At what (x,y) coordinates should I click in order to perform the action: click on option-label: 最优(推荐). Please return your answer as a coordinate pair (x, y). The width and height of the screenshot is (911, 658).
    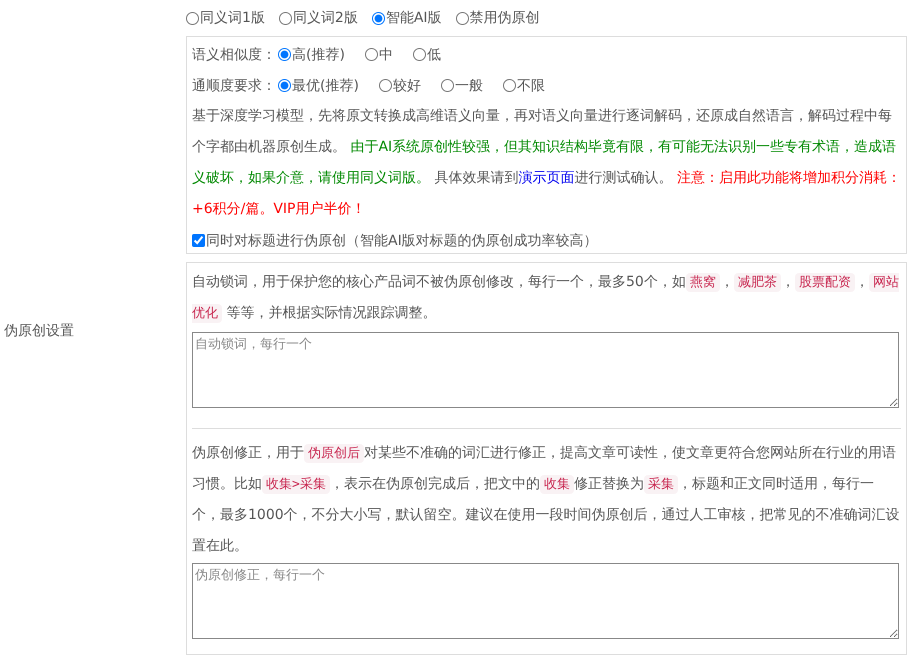
    Looking at the image, I should click on (325, 85).